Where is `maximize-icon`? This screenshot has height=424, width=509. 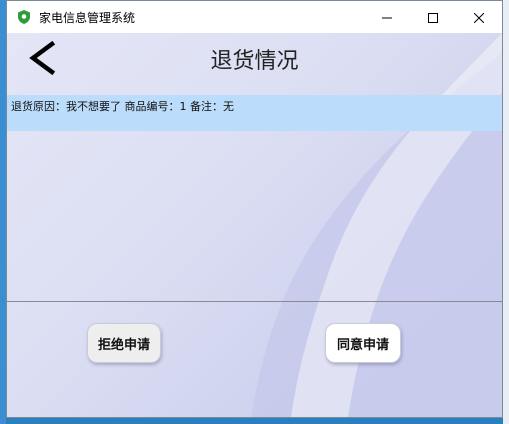 maximize-icon is located at coordinates (433, 17).